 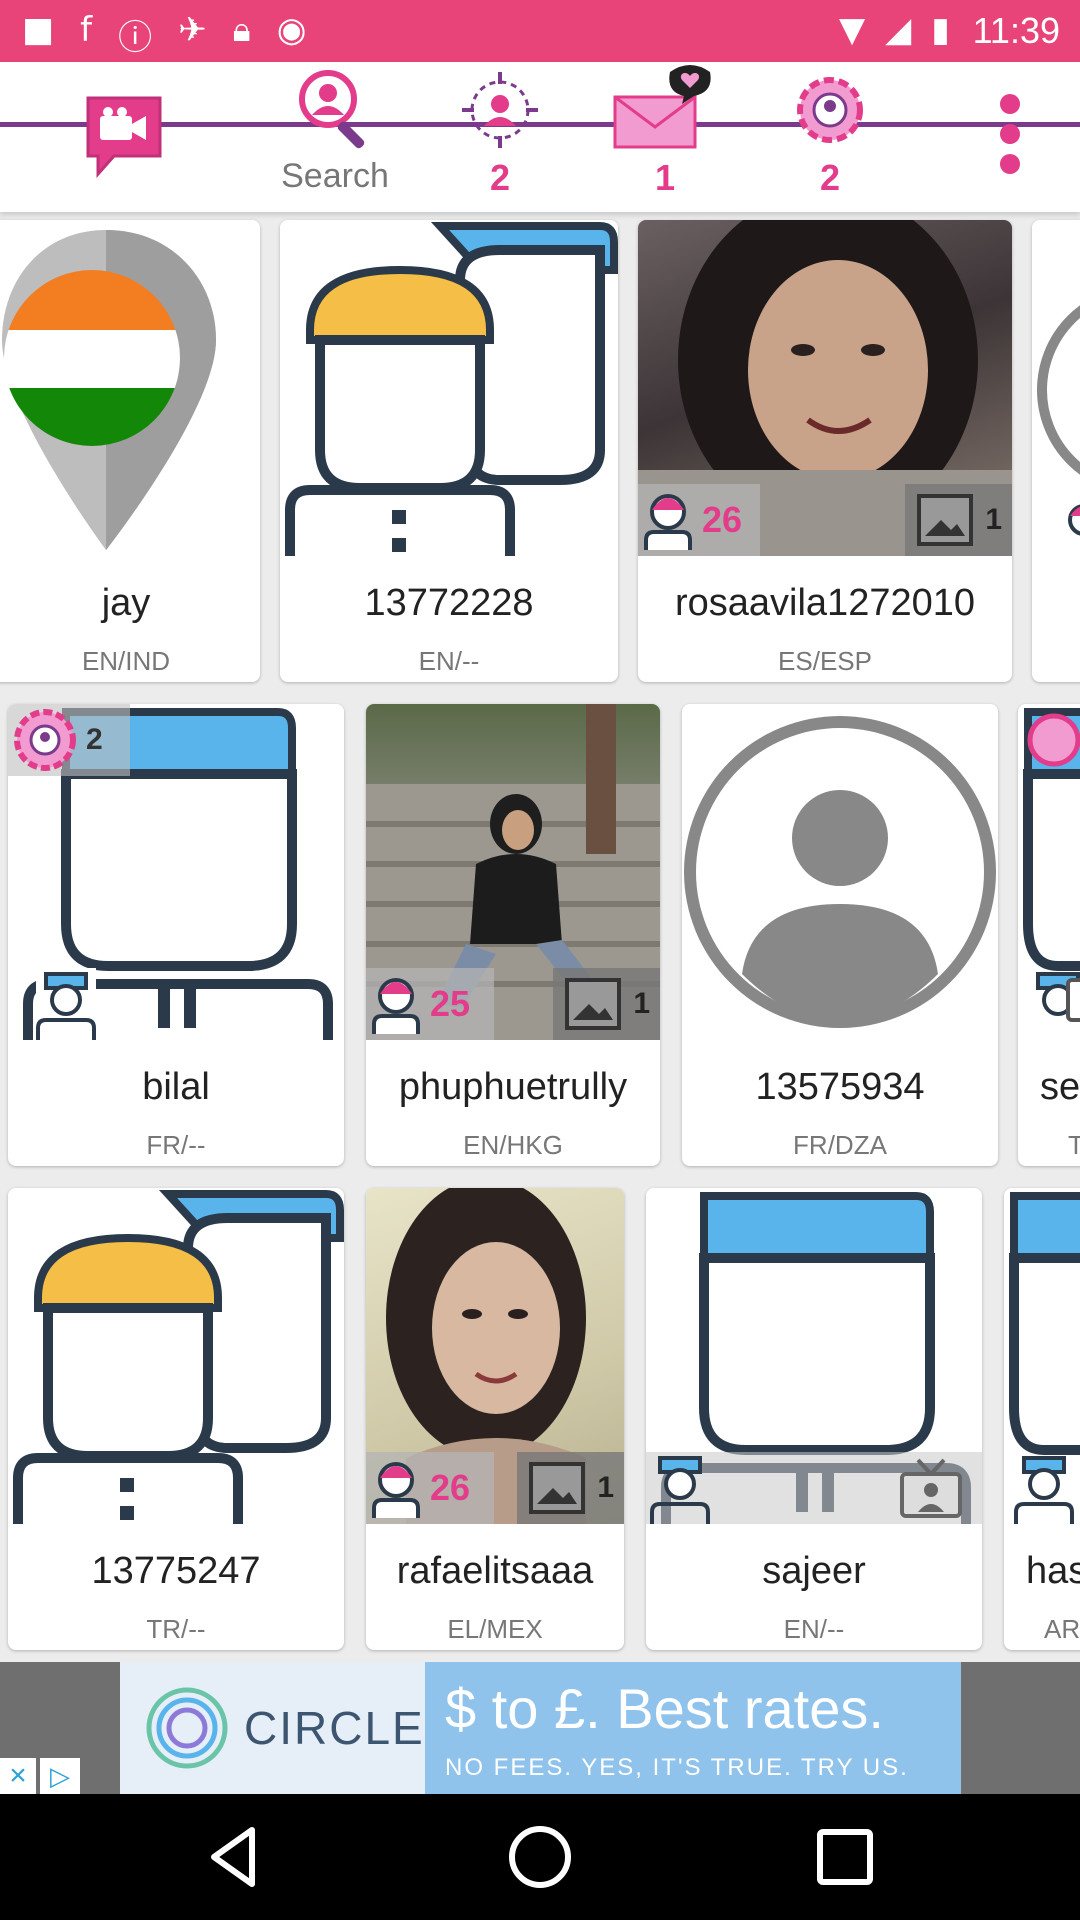 I want to click on user-language: FR/DZA, so click(x=840, y=1145).